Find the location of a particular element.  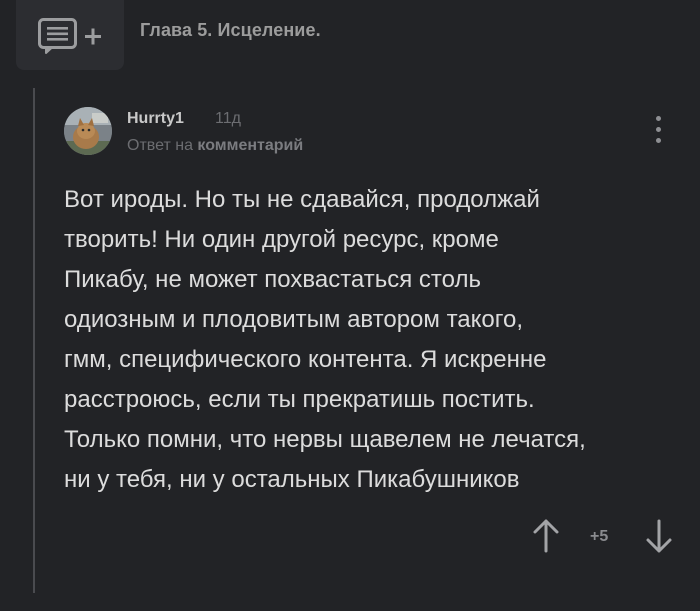

comment-line: Пикабу, не может похвастаться столь is located at coordinates (272, 279).